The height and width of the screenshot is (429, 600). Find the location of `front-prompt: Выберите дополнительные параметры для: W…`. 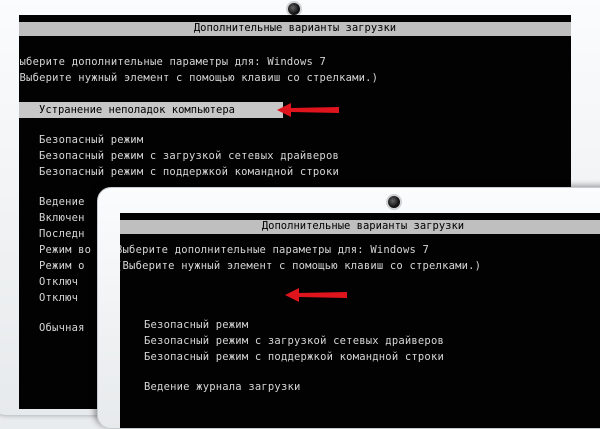

front-prompt: Выберите дополнительные параметры для: W… is located at coordinates (275, 250).